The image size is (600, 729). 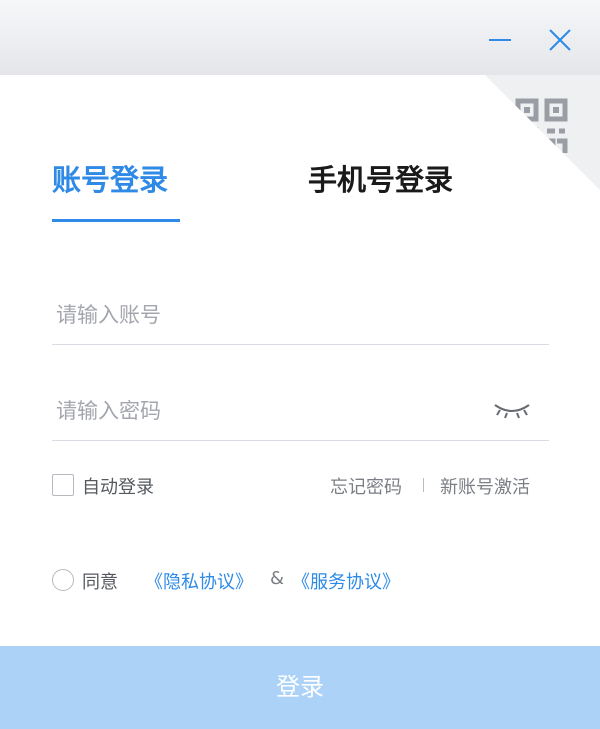 I want to click on agreement-prefix: 同意, so click(x=100, y=582).